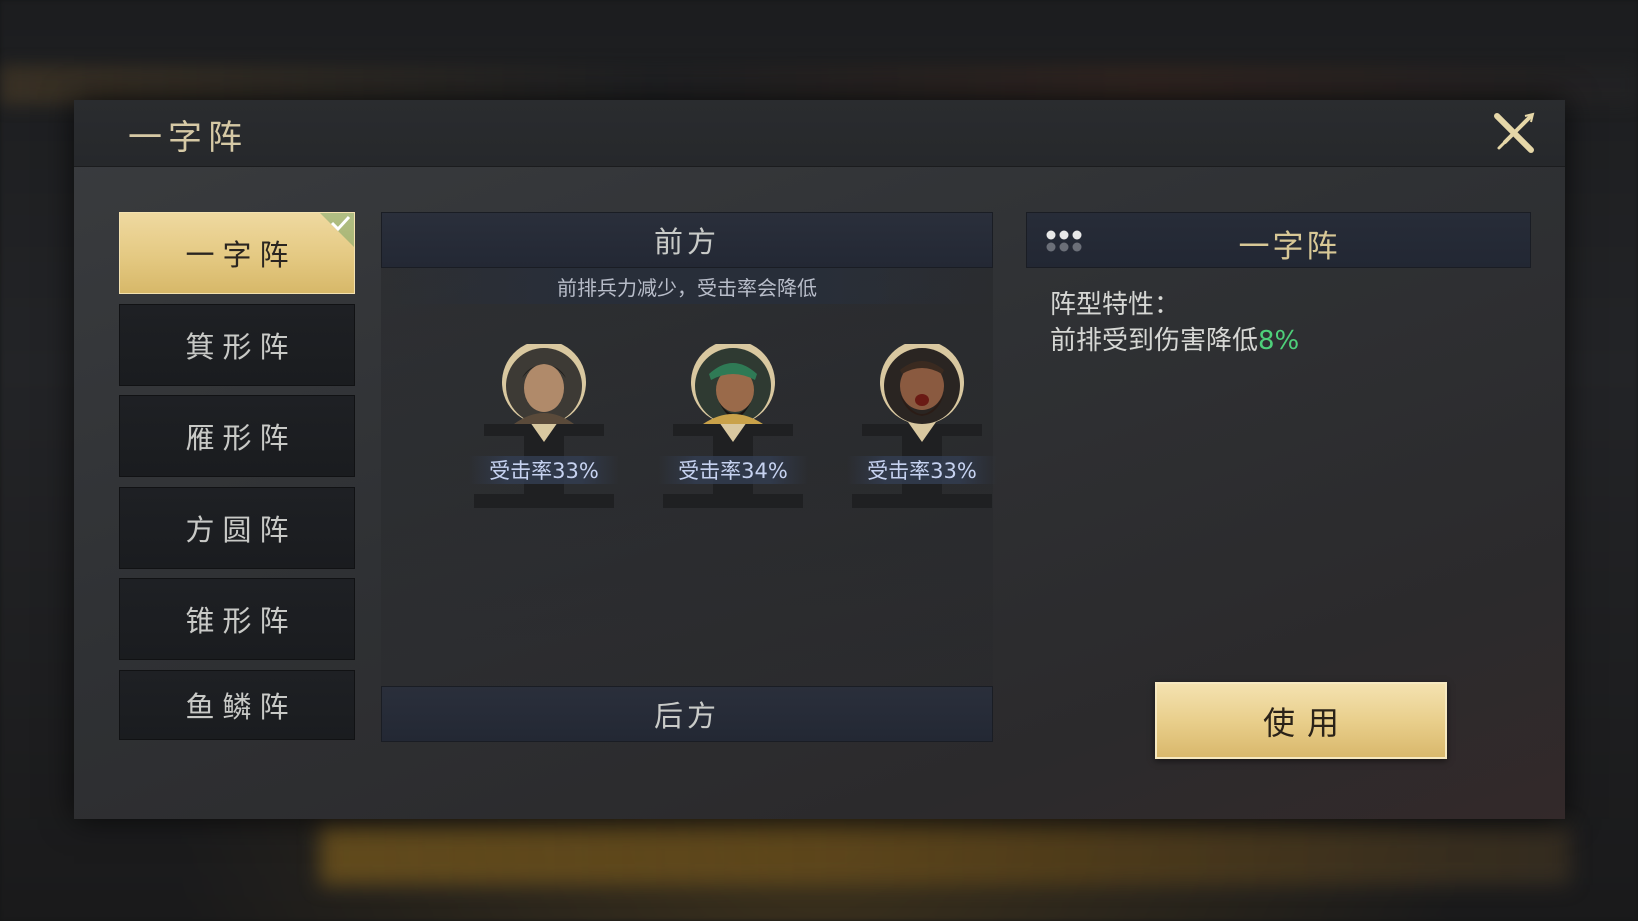 This screenshot has height=921, width=1638. I want to click on trait-description: 前排受到伤害降低8%, so click(1174, 338).